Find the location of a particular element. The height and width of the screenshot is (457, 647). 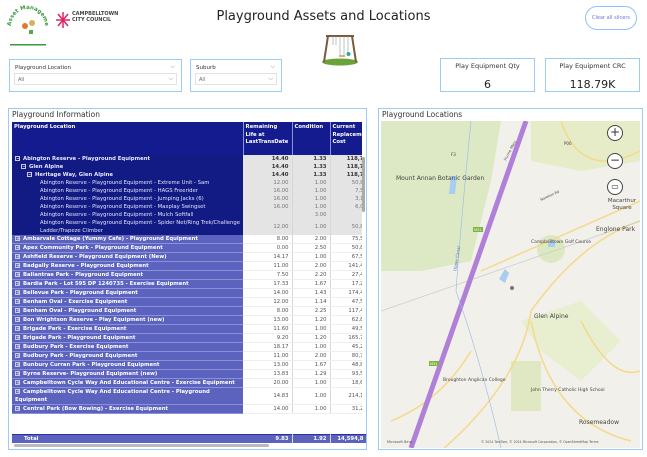

condition-cell: 2.25 is located at coordinates (311, 311).